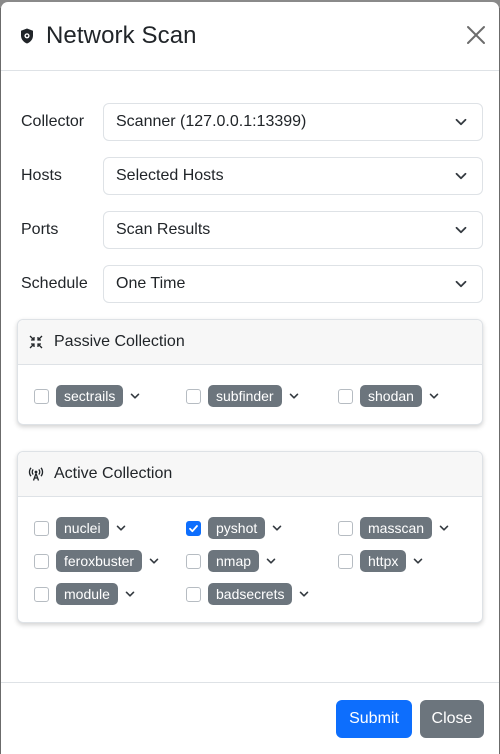 This screenshot has height=754, width=500. What do you see at coordinates (41, 561) in the screenshot?
I see `feroxbuster-checkbox` at bounding box center [41, 561].